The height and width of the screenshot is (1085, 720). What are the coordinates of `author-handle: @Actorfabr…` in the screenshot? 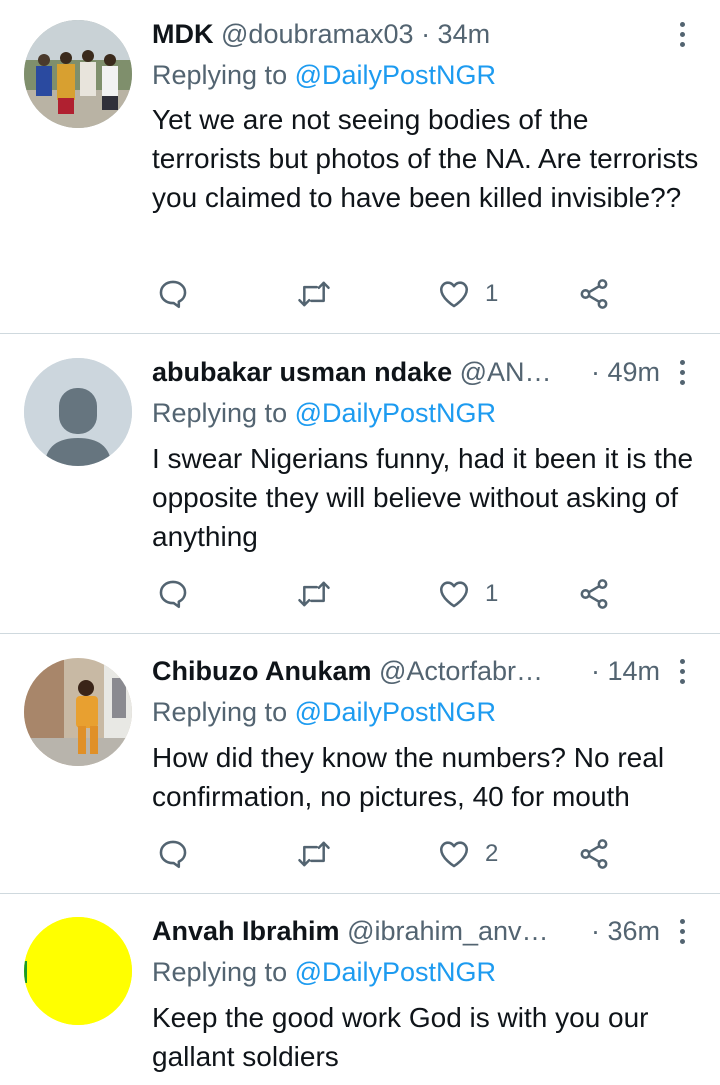 It's located at (461, 671).